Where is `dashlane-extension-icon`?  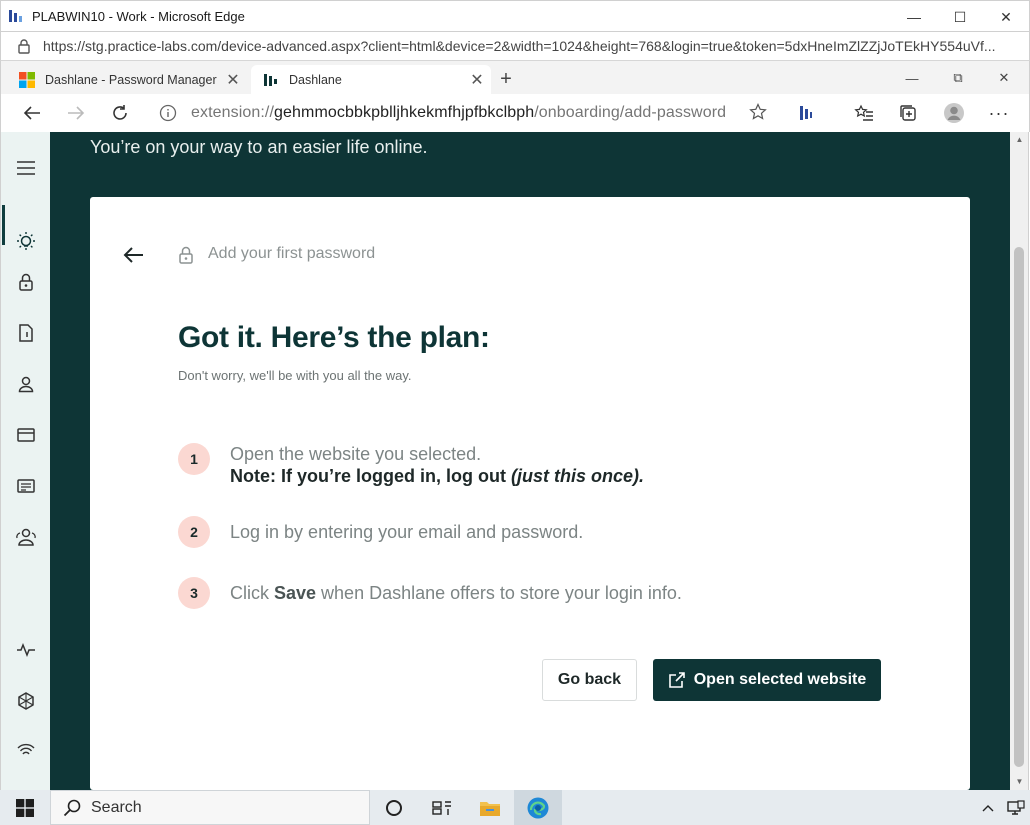 dashlane-extension-icon is located at coordinates (806, 113).